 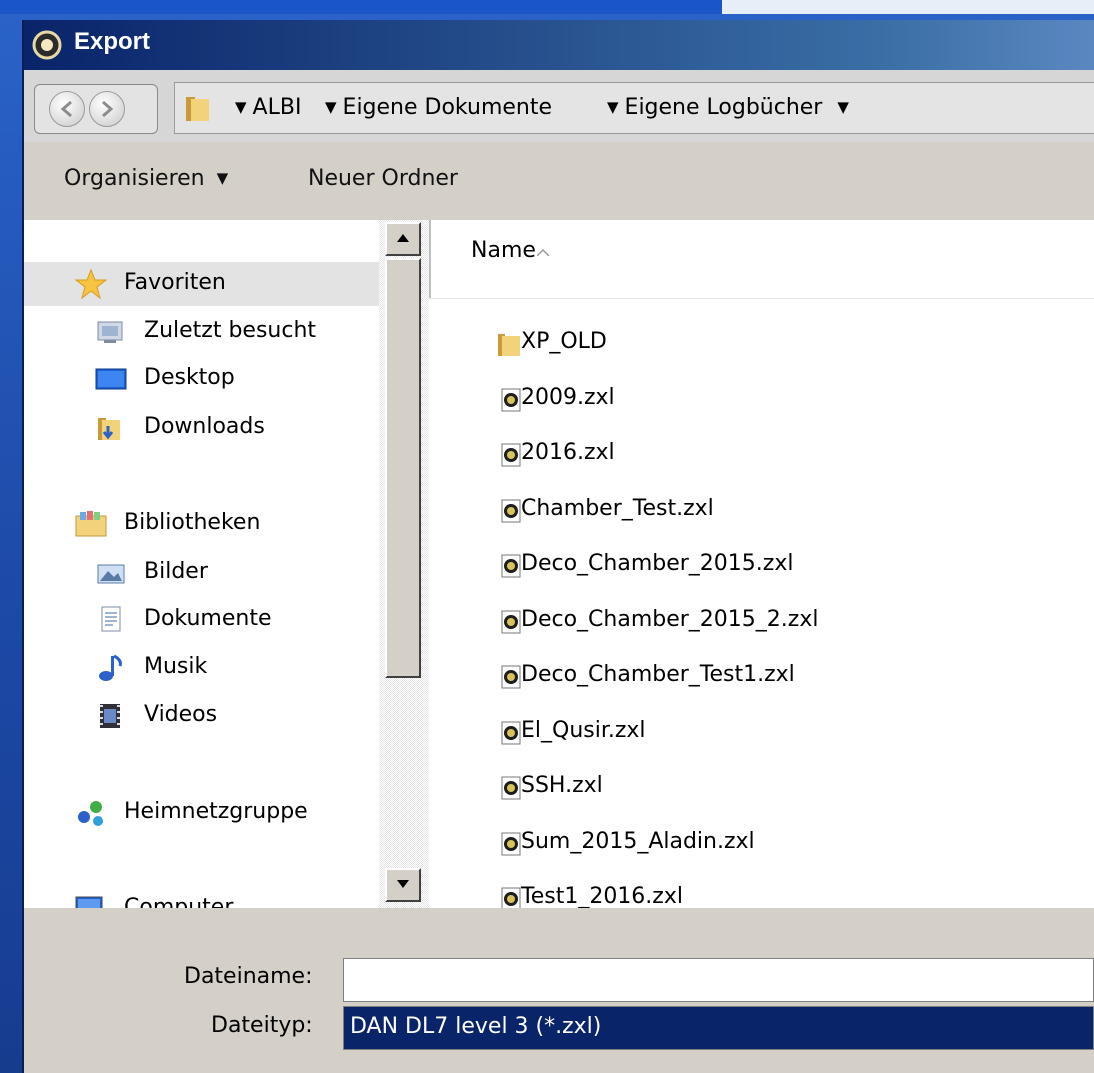 I want to click on dialog-title: Export, so click(x=112, y=41).